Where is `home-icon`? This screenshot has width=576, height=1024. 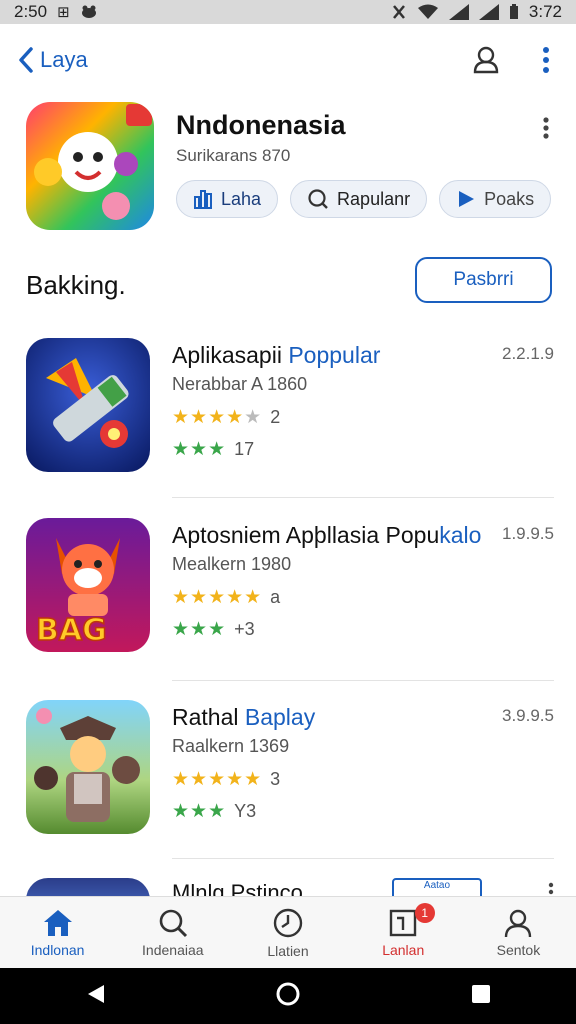
home-icon is located at coordinates (57, 922).